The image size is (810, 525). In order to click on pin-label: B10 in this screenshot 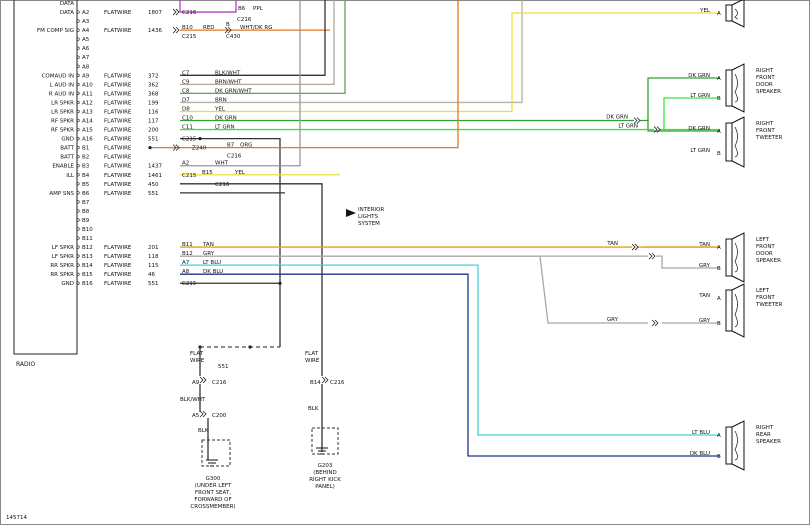, I will do `click(187, 28)`.